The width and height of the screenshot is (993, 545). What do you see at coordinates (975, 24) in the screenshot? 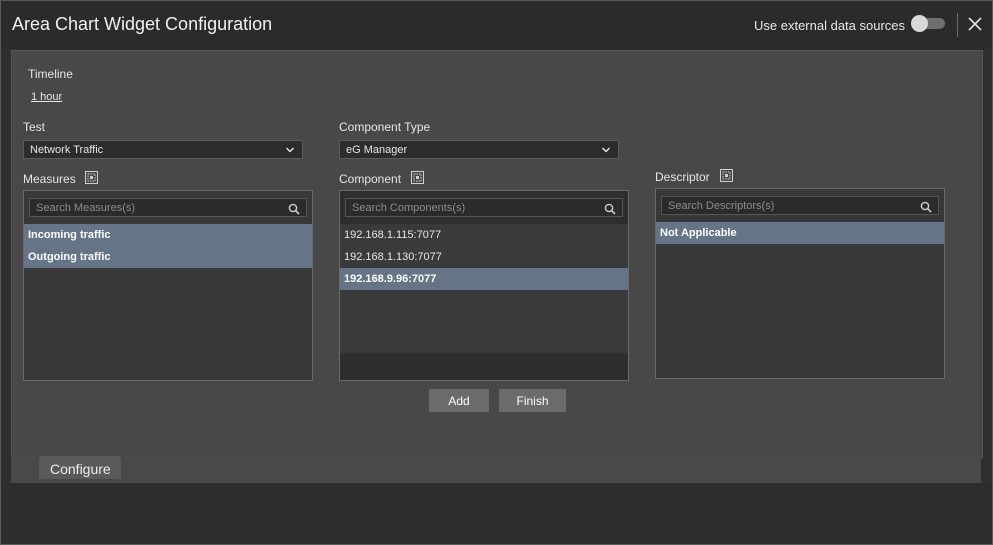
I see `close-icon` at bounding box center [975, 24].